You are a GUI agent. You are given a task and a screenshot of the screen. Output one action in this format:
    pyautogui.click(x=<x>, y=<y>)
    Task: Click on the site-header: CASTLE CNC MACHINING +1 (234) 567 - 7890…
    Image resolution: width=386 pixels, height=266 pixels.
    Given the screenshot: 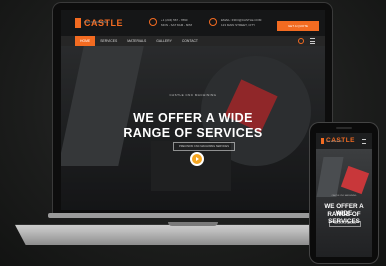 What is the action you would take?
    pyautogui.click(x=193, y=23)
    